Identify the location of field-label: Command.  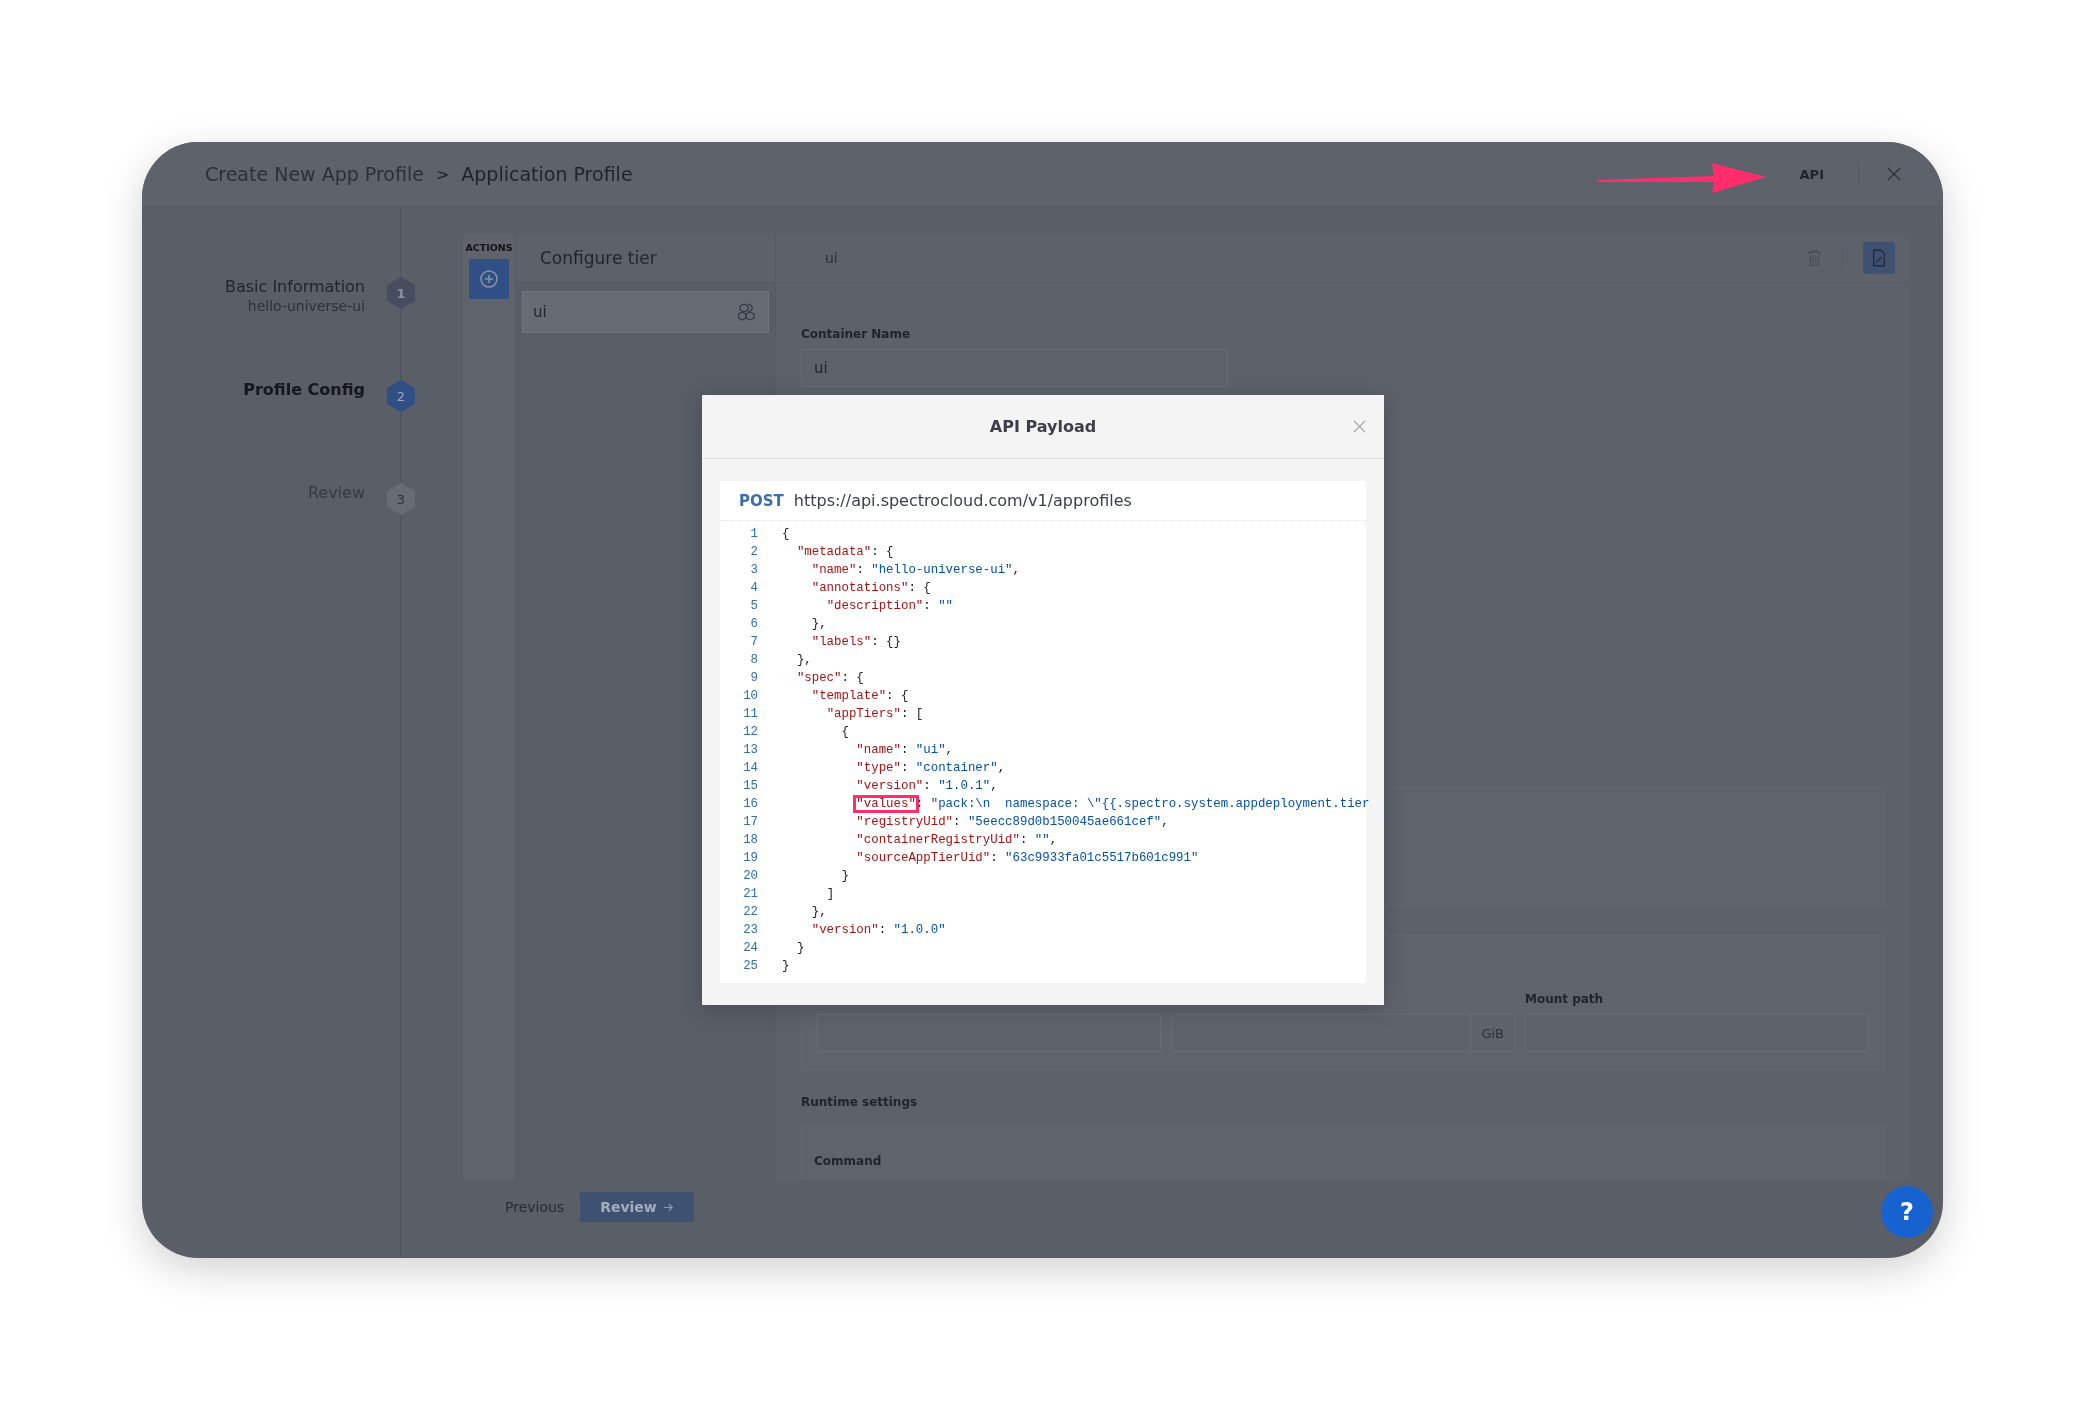
(848, 1161).